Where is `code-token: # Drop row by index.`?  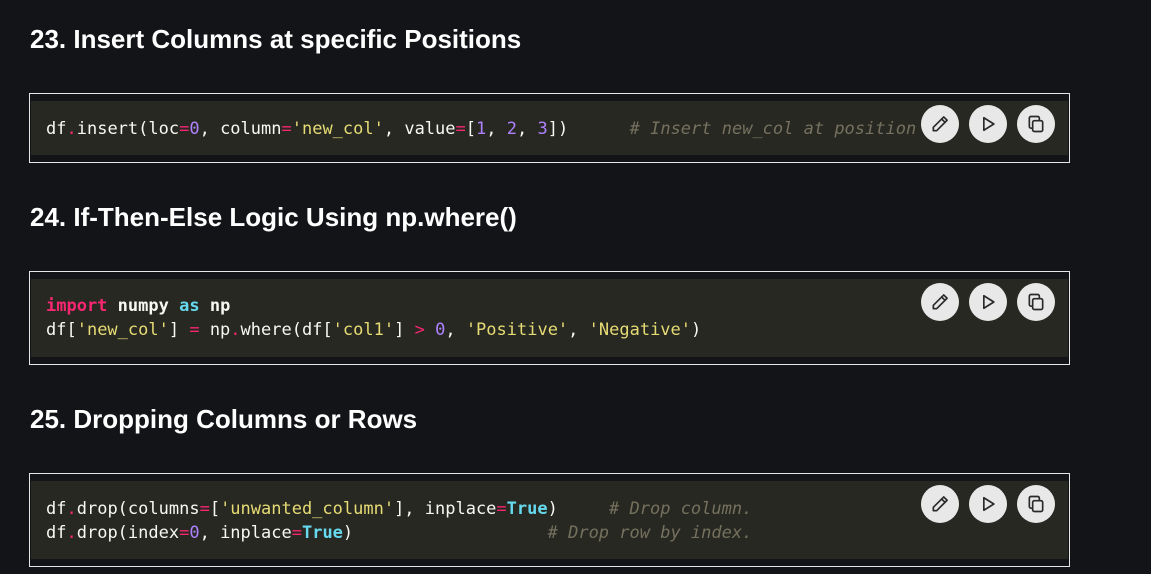
code-token: # Drop row by index. is located at coordinates (650, 533).